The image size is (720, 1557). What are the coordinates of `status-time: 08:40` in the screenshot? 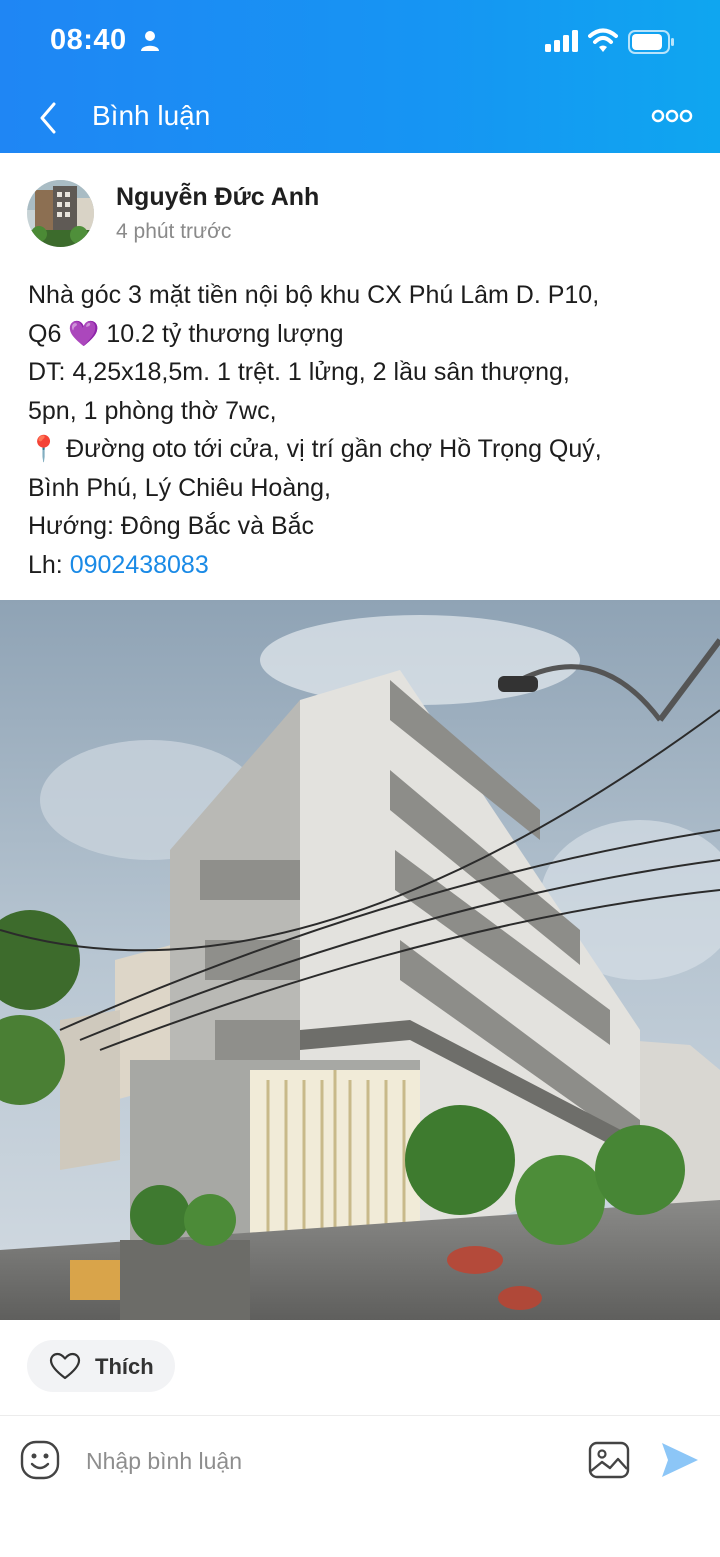 It's located at (88, 40).